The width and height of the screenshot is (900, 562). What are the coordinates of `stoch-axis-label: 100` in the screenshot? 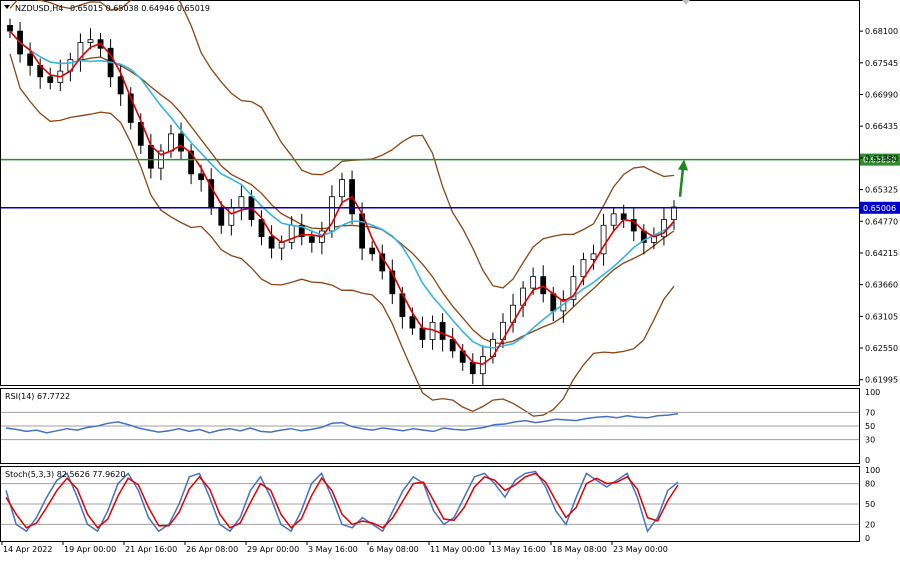 It's located at (872, 470).